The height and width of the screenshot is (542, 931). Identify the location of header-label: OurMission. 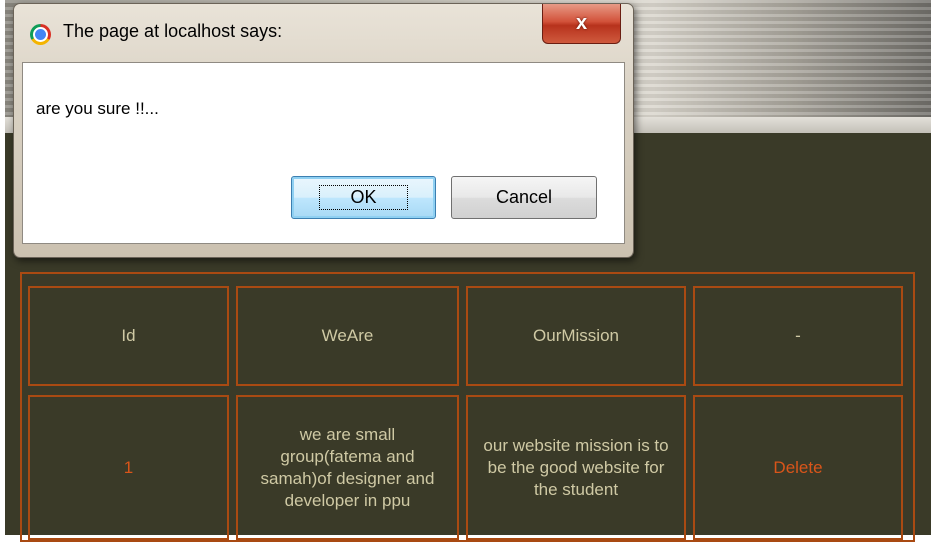
(576, 335).